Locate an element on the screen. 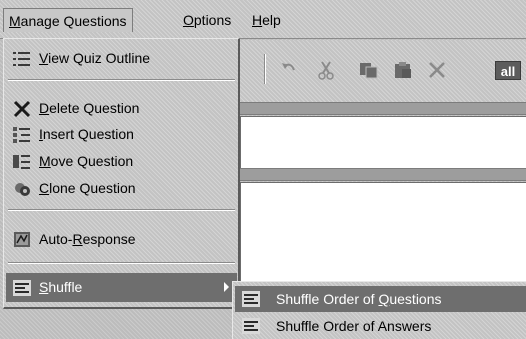 Image resolution: width=526 pixels, height=339 pixels. menu-bar: Manage Questions Options Help is located at coordinates (263, 19).